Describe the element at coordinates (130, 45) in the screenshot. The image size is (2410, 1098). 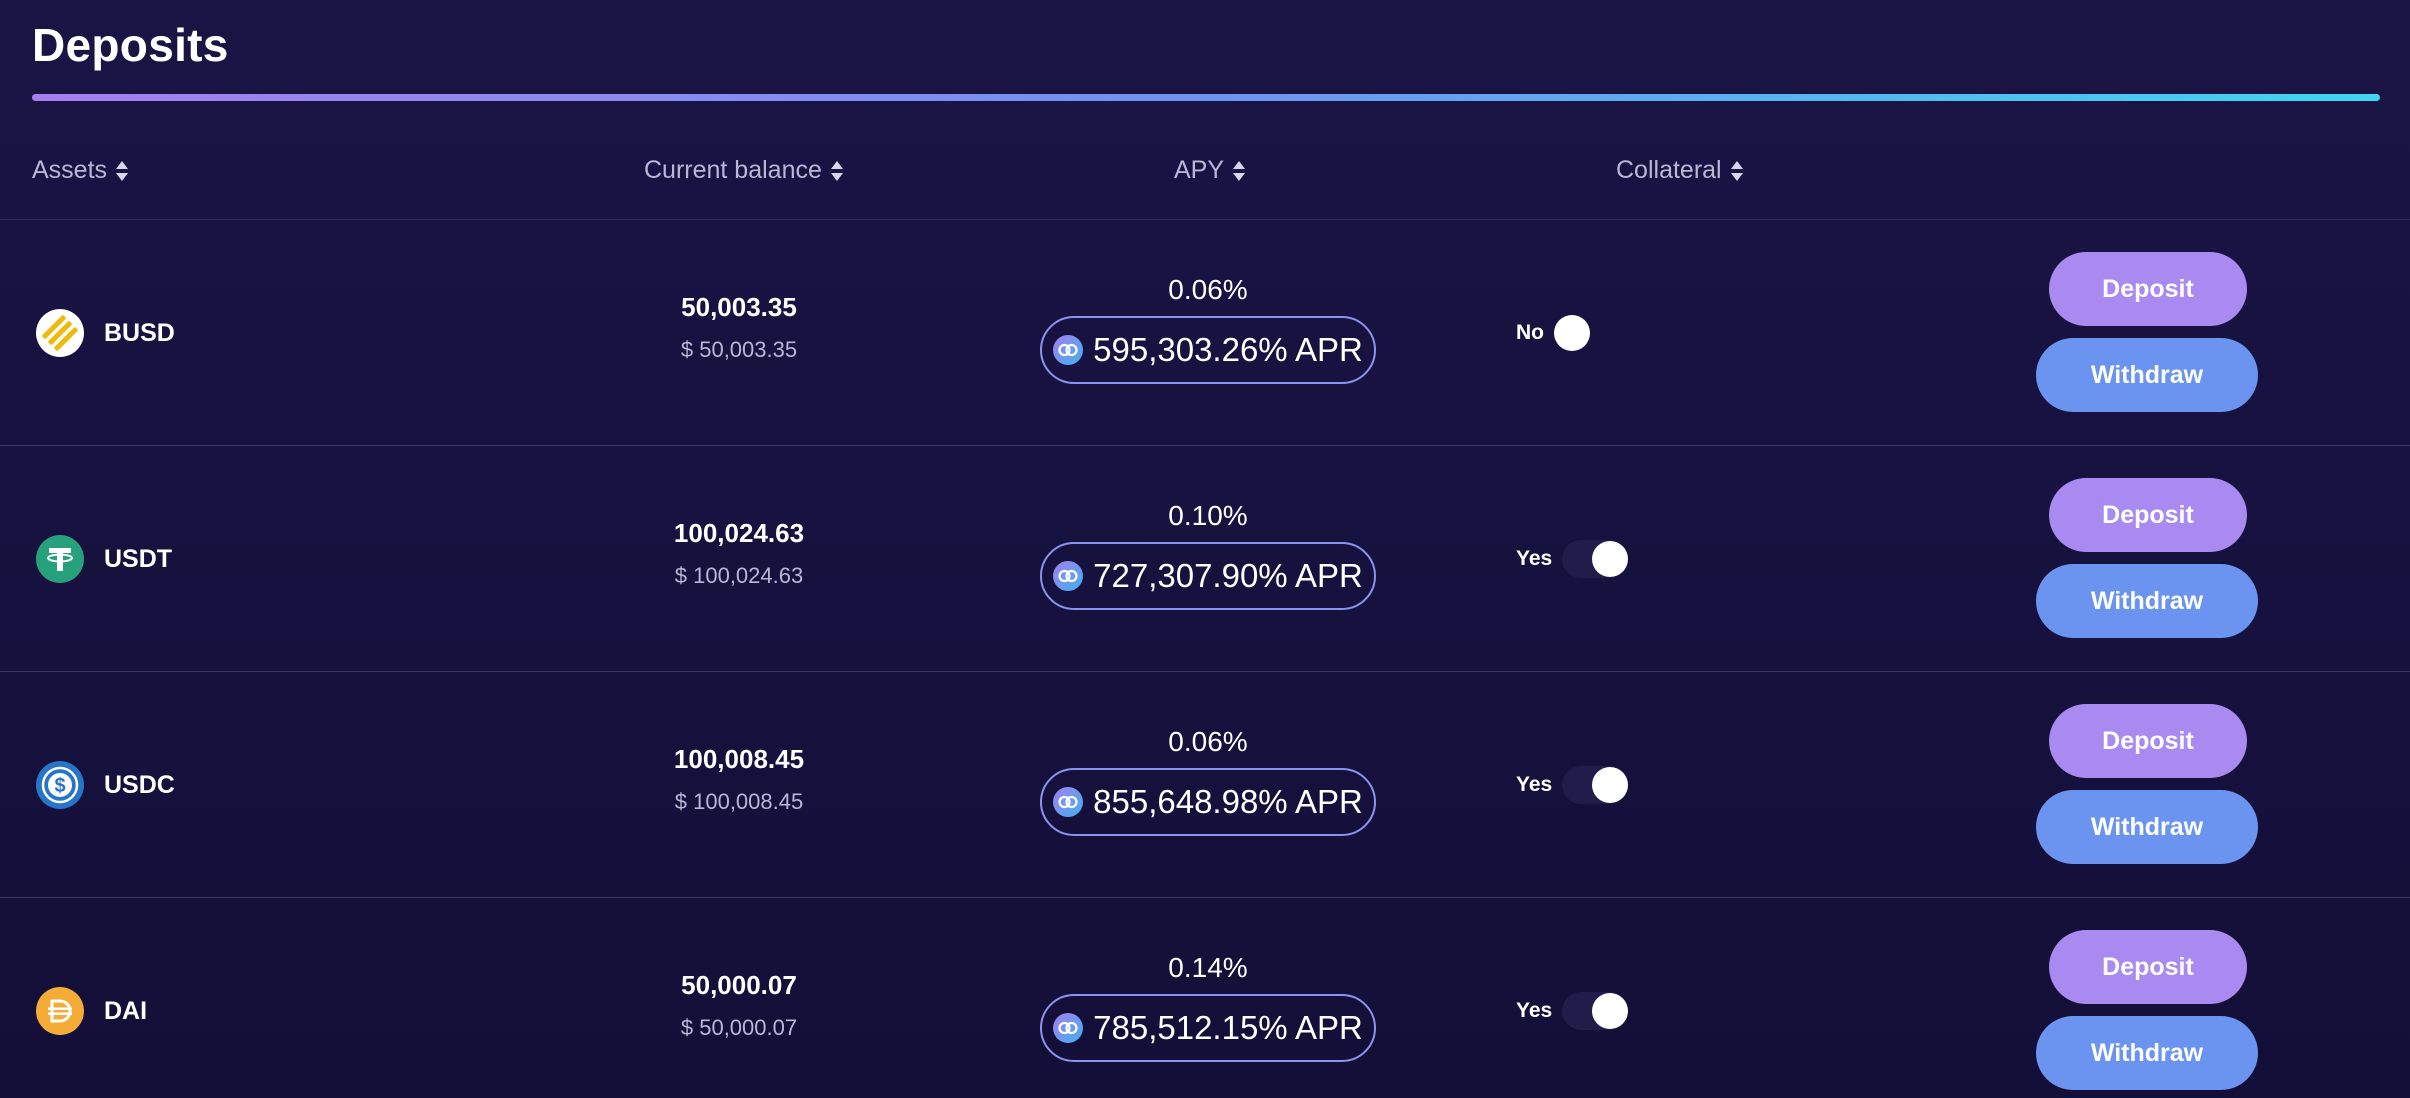
I see `page-title: Deposits` at that location.